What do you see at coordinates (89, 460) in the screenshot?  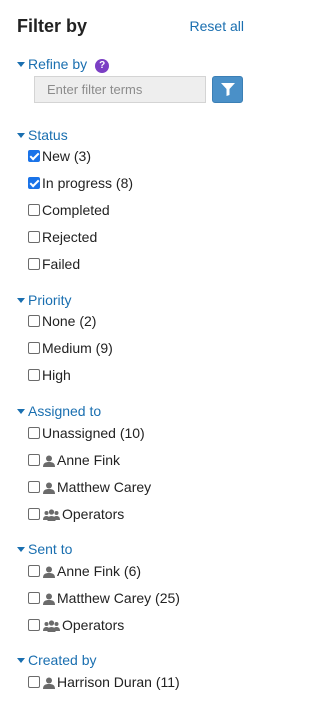 I see `filter-option-label: Anne Fink` at bounding box center [89, 460].